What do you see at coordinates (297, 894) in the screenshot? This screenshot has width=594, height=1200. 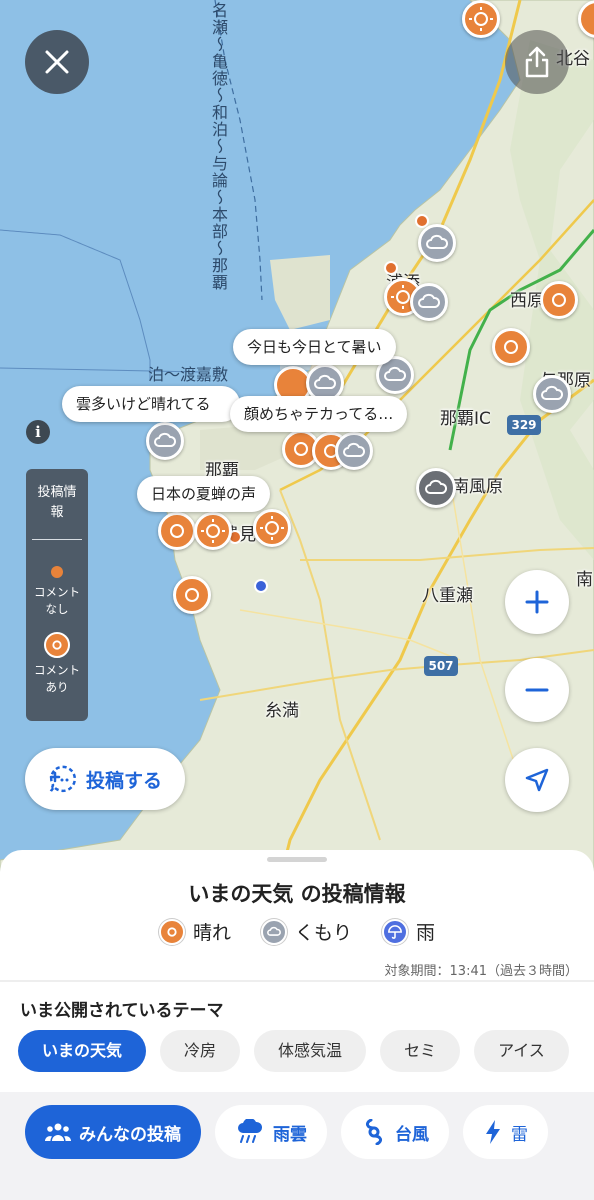 I see `sheet-title: いまの天気 の投稿情報` at bounding box center [297, 894].